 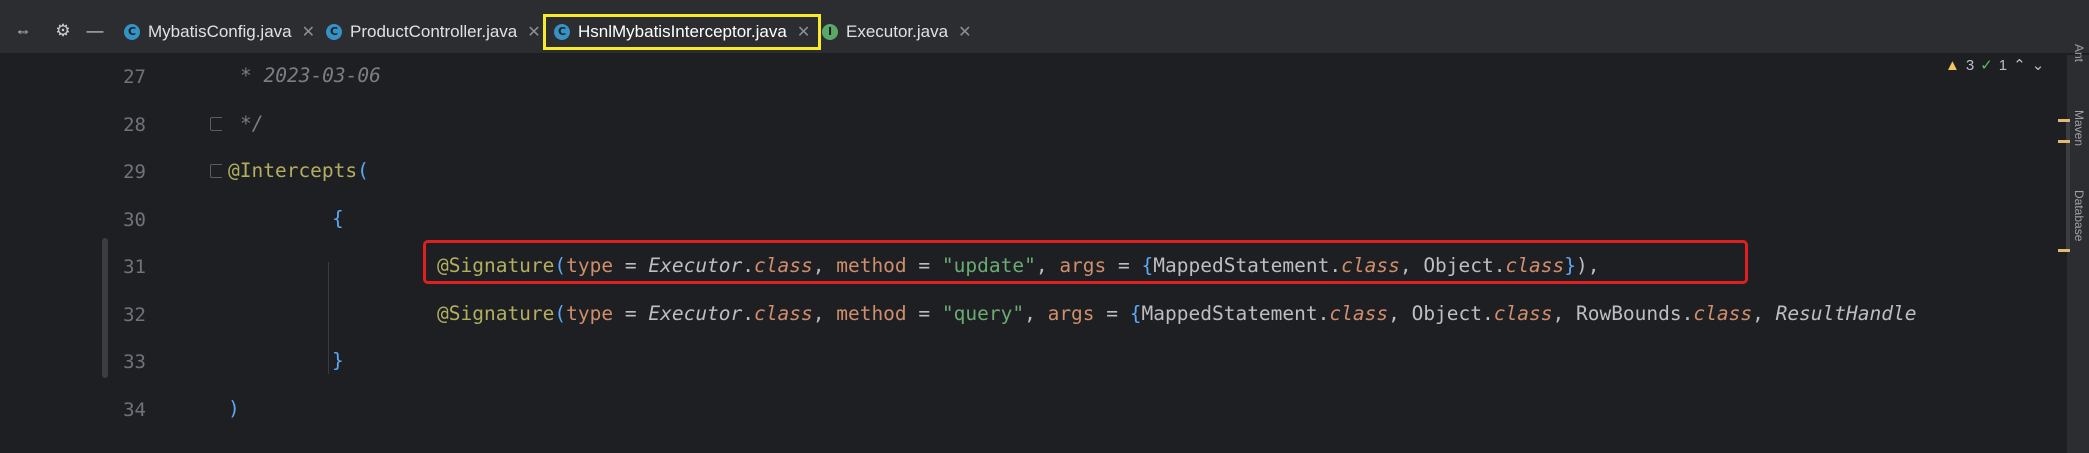 What do you see at coordinates (134, 77) in the screenshot?
I see `line-number: 27` at bounding box center [134, 77].